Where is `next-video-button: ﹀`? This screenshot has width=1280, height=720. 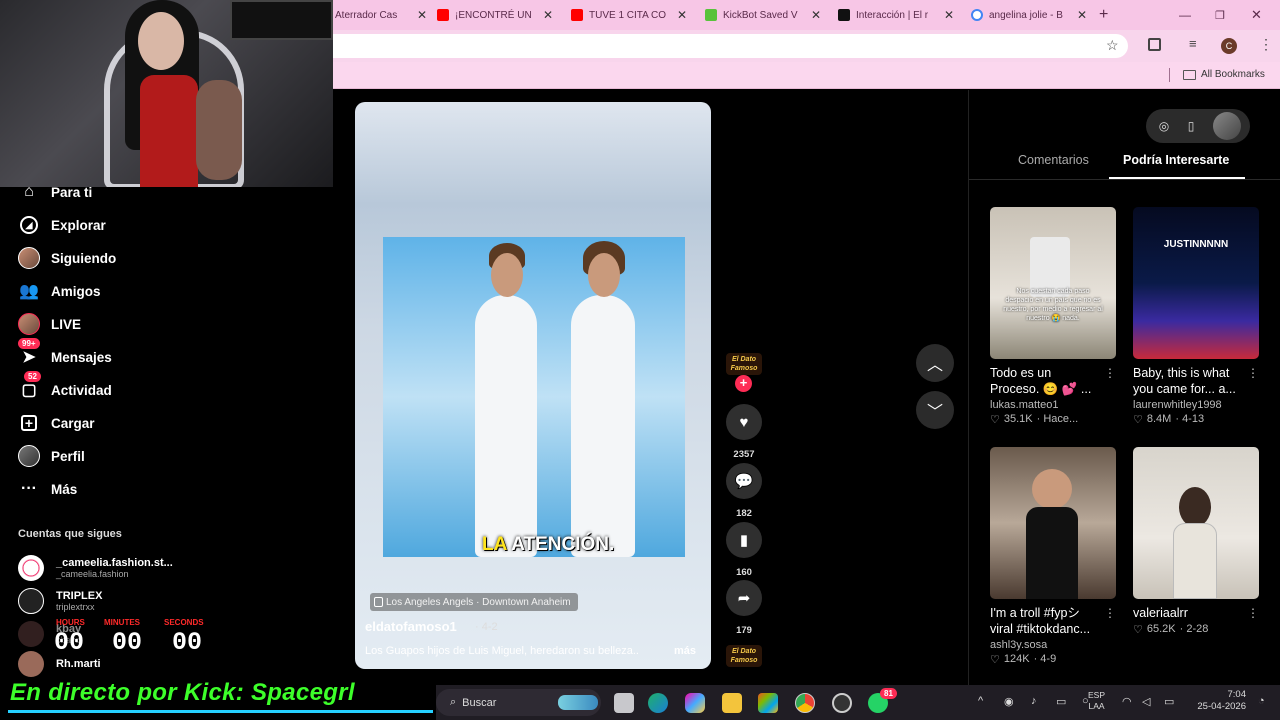
next-video-button: ﹀ is located at coordinates (935, 410).